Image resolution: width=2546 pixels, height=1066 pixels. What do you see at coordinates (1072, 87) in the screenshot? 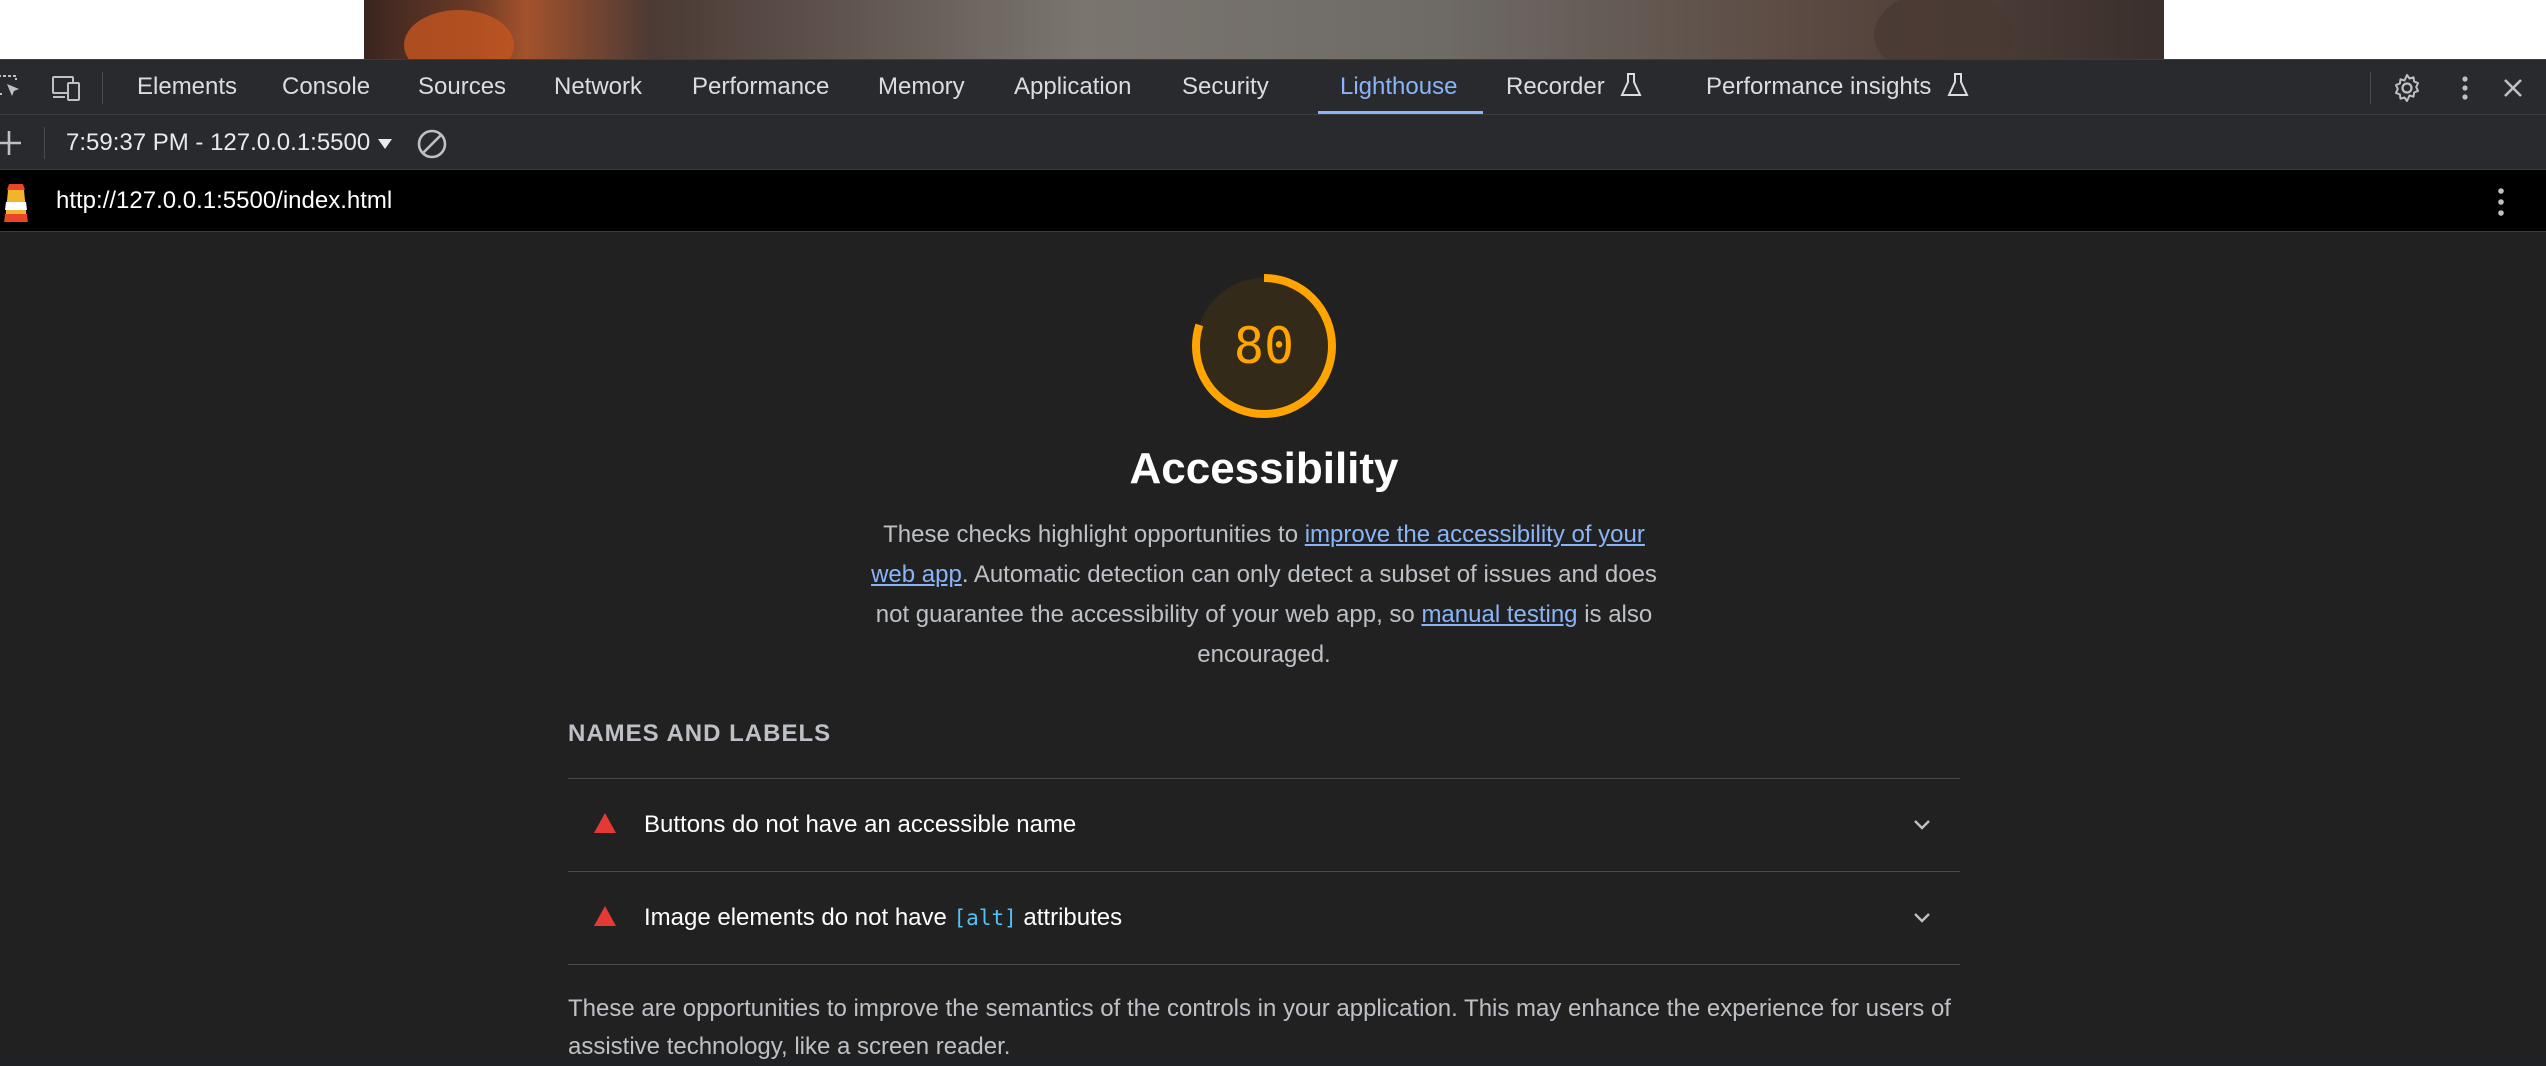
I see `tab-application: Application` at bounding box center [1072, 87].